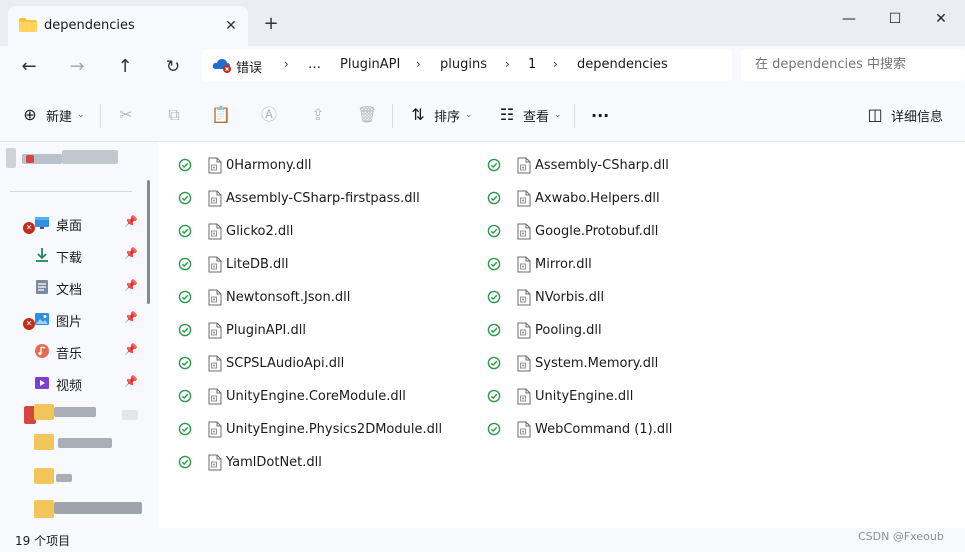 The height and width of the screenshot is (552, 965). I want to click on file-name: LiteDB.dll, so click(257, 264).